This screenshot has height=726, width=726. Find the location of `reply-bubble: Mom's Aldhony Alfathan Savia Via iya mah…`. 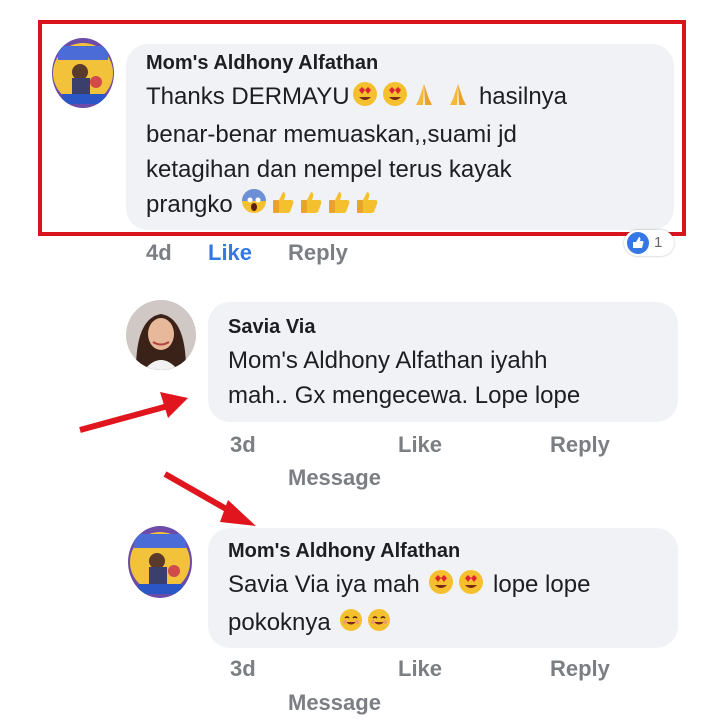

reply-bubble: Mom's Aldhony Alfathan Savia Via iya mah… is located at coordinates (443, 588).